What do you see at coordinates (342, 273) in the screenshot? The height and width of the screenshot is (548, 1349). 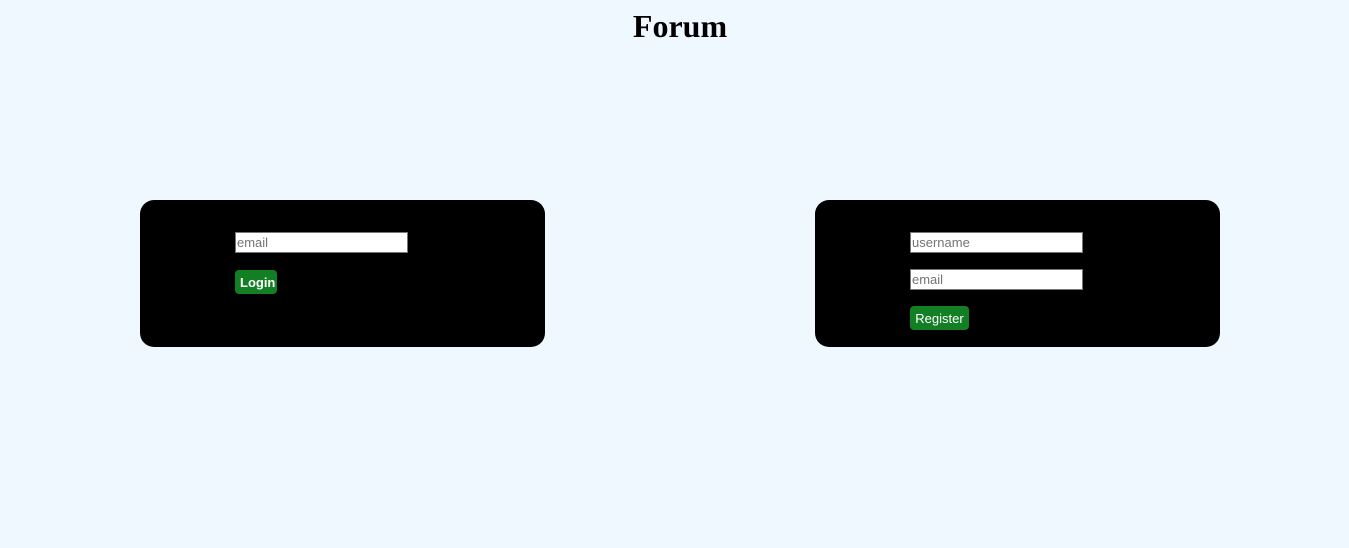 I see `login-panel: Login` at bounding box center [342, 273].